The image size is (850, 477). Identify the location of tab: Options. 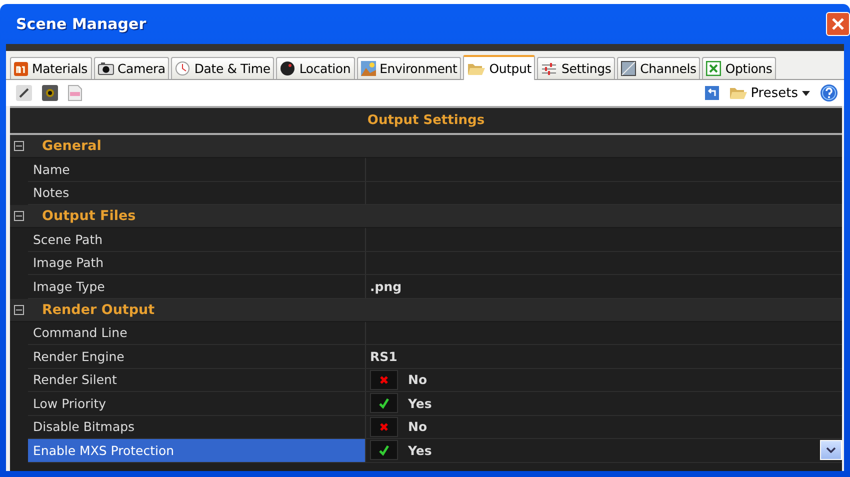
(739, 68).